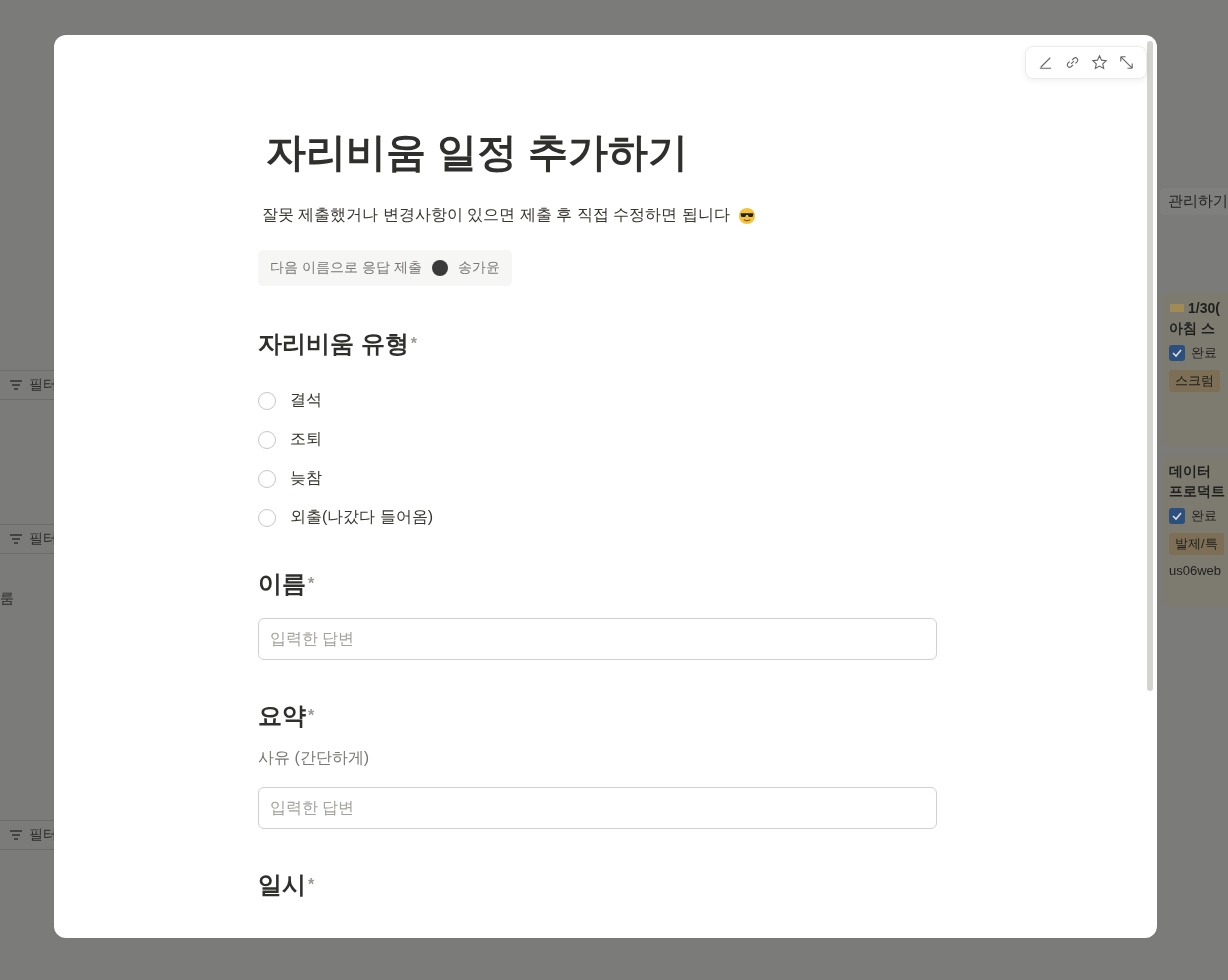  What do you see at coordinates (282, 715) in the screenshot?
I see `question-title: 요약` at bounding box center [282, 715].